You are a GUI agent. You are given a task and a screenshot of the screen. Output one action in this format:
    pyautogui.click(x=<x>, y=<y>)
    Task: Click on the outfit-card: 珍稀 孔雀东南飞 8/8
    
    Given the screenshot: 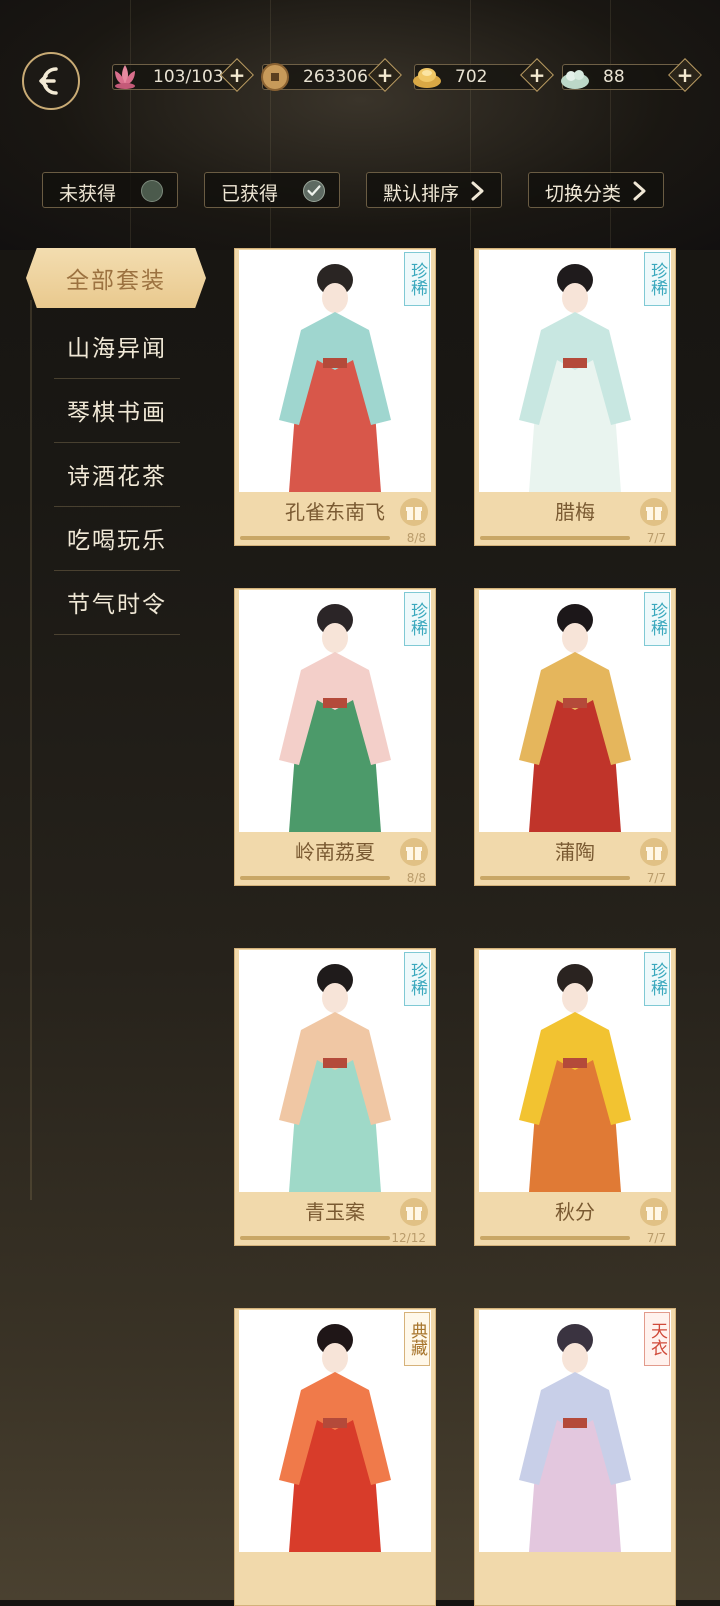 What is the action you would take?
    pyautogui.click(x=335, y=397)
    